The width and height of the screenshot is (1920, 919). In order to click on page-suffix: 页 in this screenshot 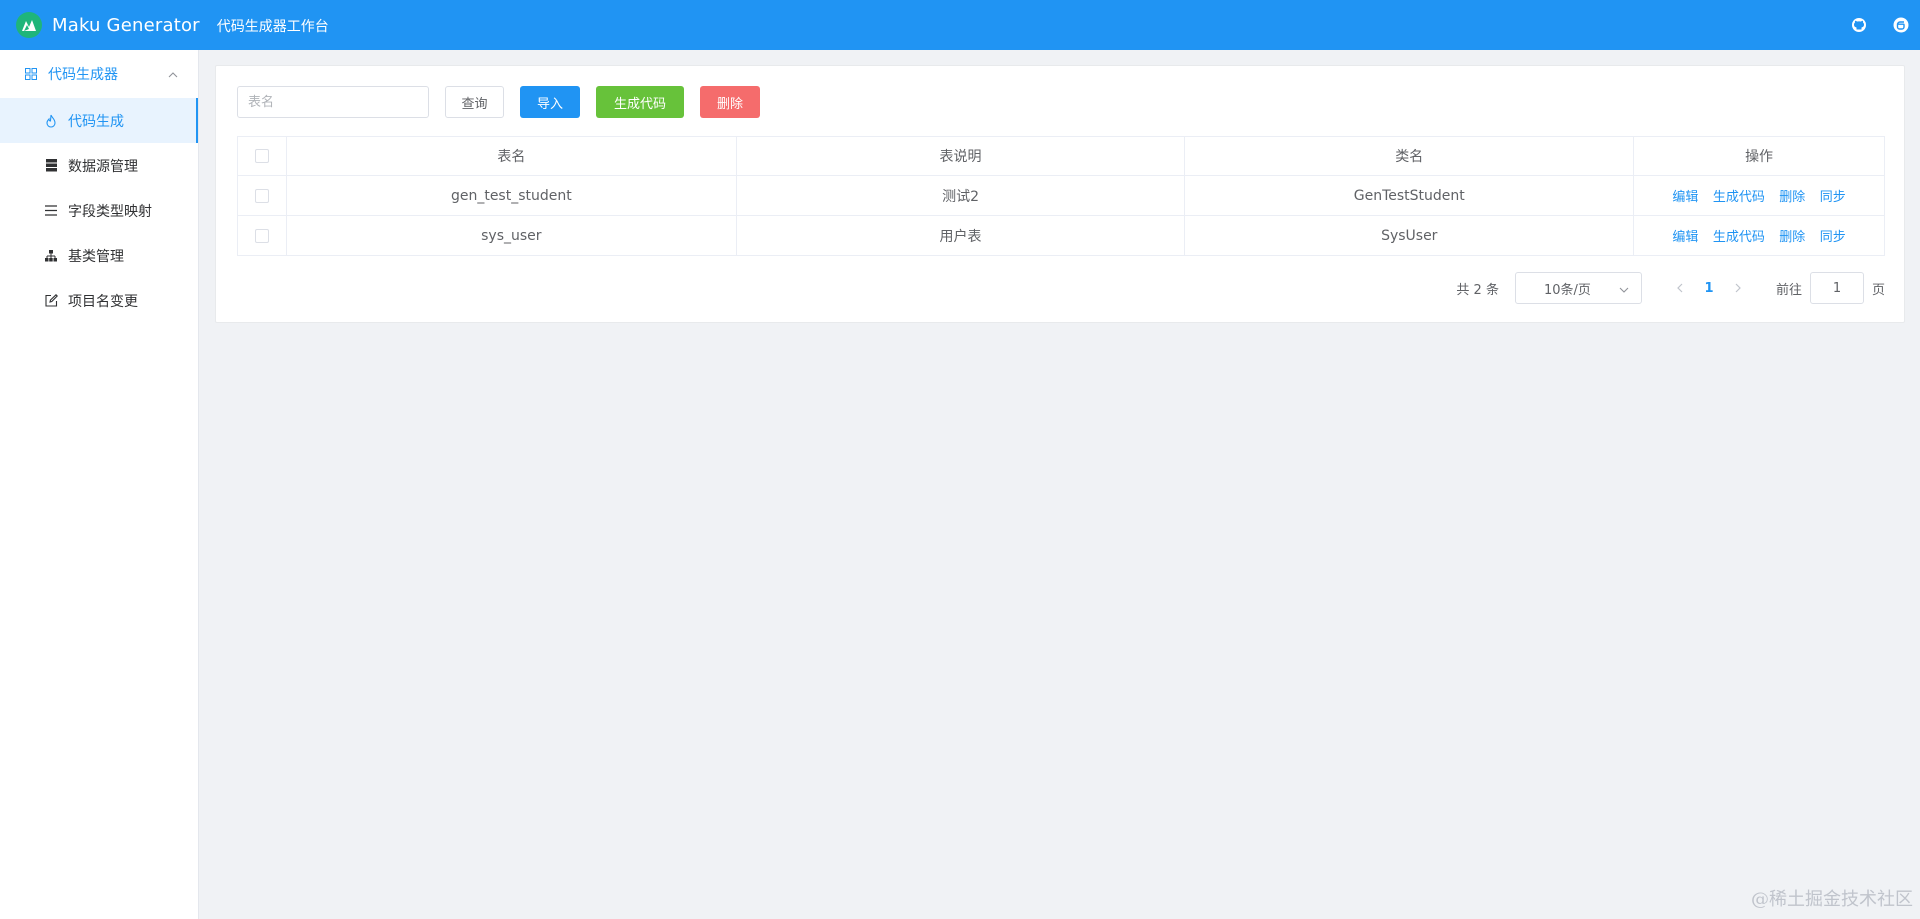, I will do `click(1878, 290)`.